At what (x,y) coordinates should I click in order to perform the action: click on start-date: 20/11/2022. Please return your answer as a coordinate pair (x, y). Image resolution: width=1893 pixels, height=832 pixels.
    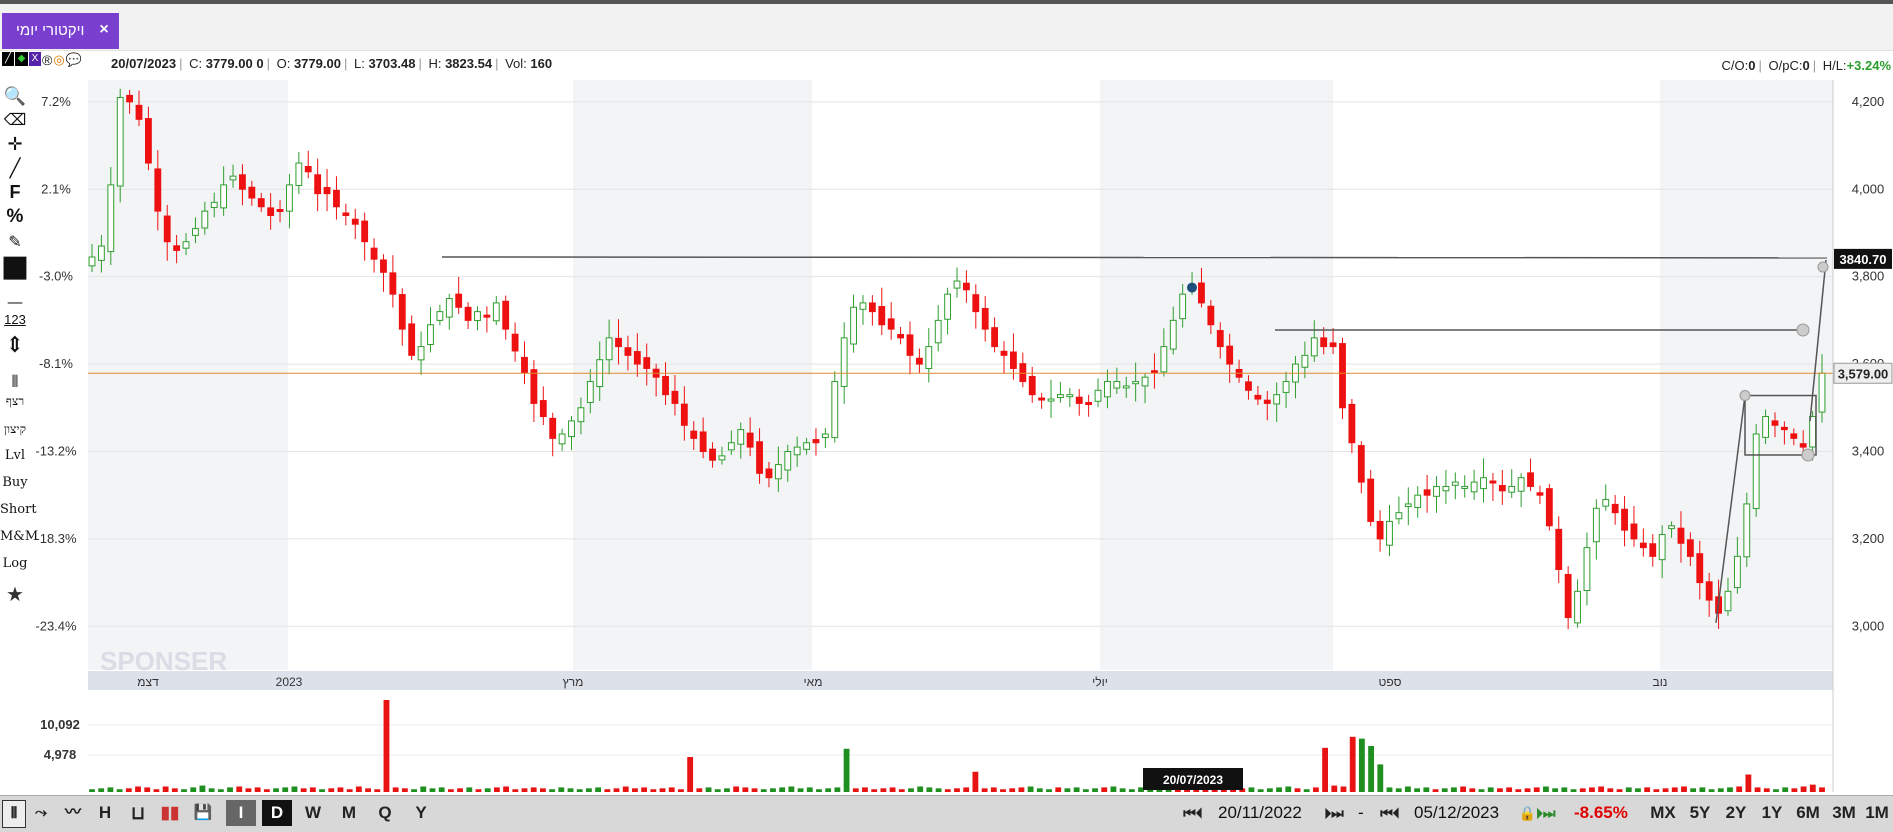
    Looking at the image, I should click on (1260, 813).